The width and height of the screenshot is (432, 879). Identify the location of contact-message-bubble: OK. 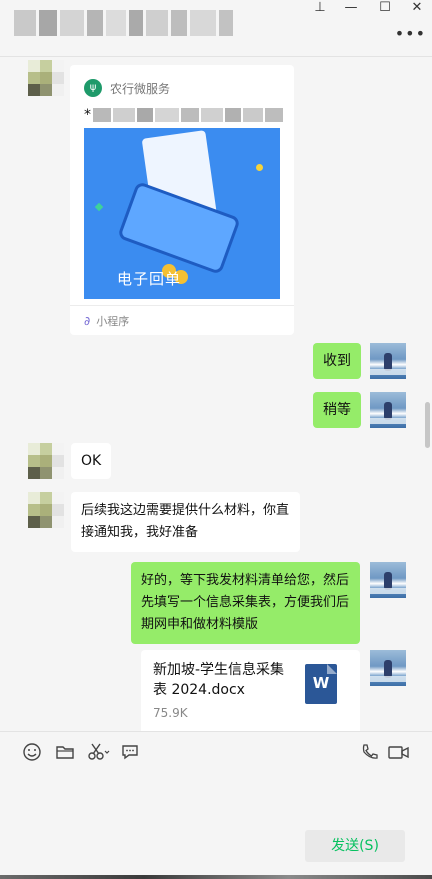
(91, 461).